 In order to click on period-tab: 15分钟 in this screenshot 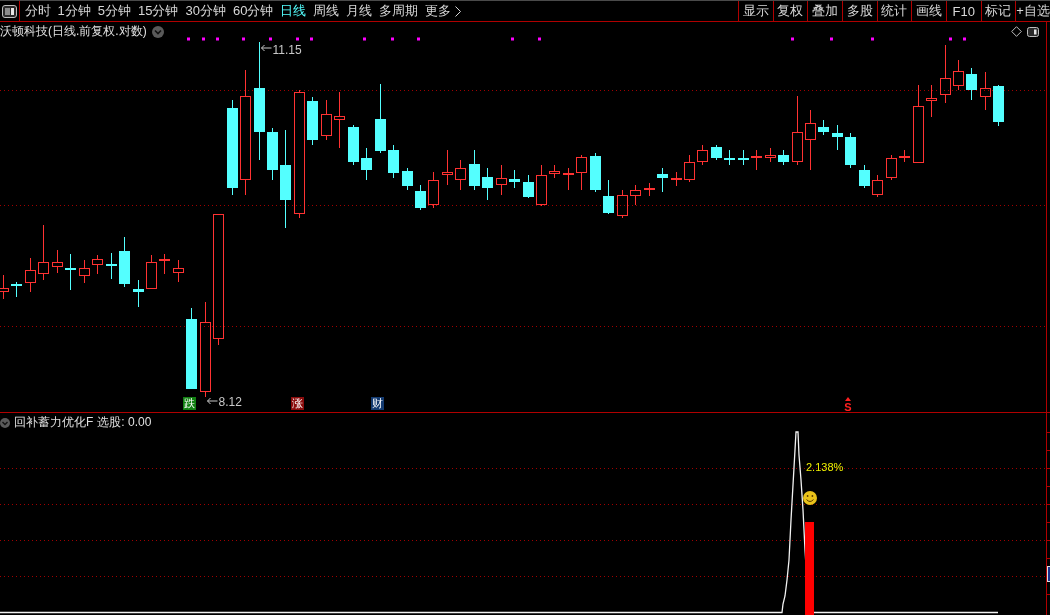, I will do `click(158, 11)`.